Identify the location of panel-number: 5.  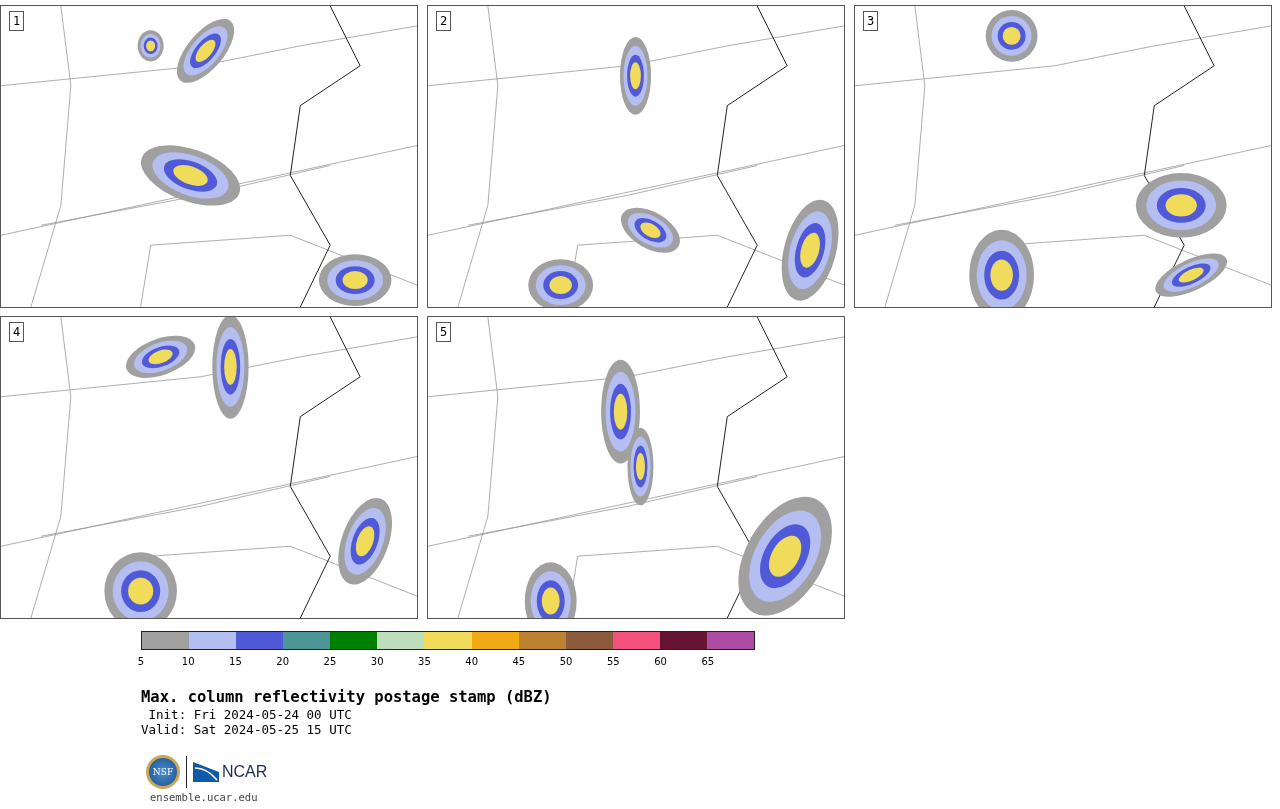
(444, 332).